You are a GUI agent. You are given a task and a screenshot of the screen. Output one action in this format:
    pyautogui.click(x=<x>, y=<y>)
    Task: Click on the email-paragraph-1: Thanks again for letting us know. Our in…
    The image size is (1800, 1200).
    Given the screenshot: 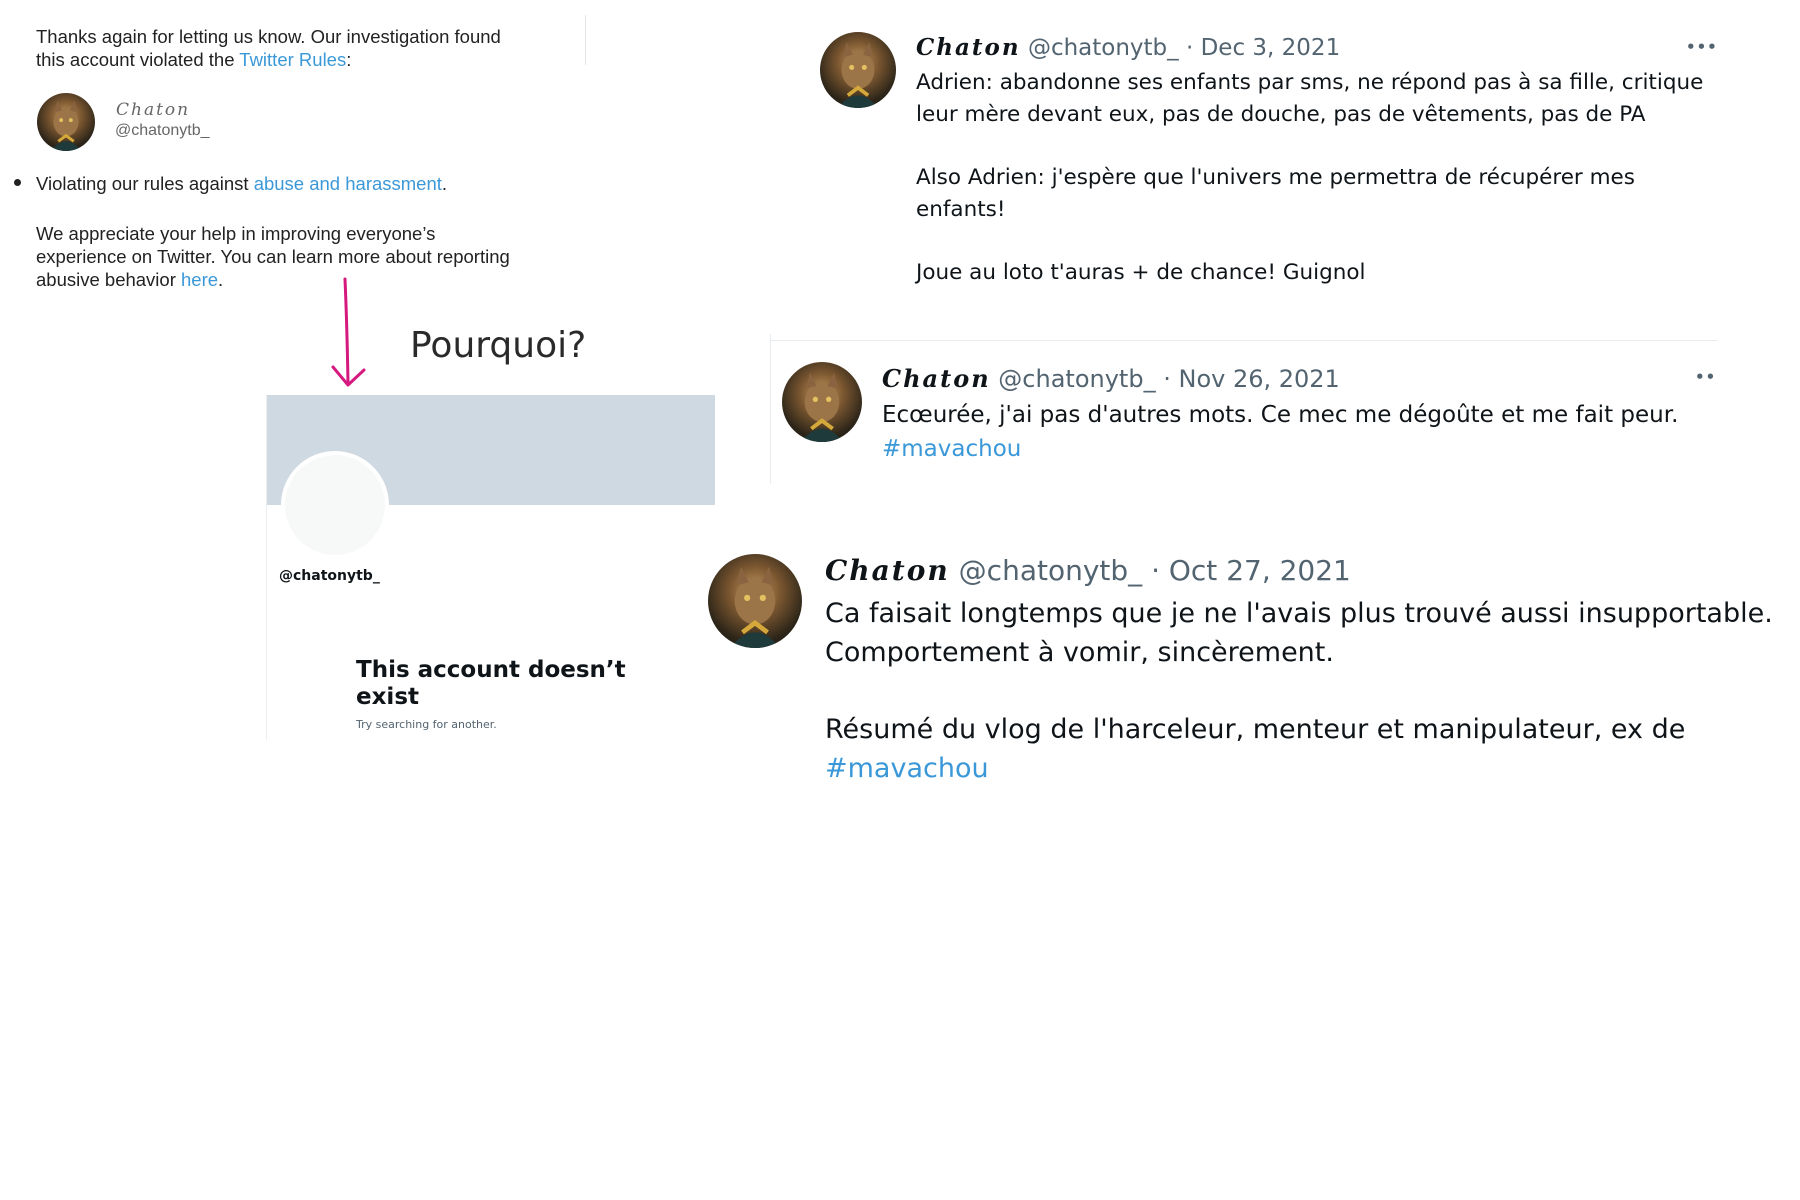 What is the action you would take?
    pyautogui.click(x=268, y=48)
    